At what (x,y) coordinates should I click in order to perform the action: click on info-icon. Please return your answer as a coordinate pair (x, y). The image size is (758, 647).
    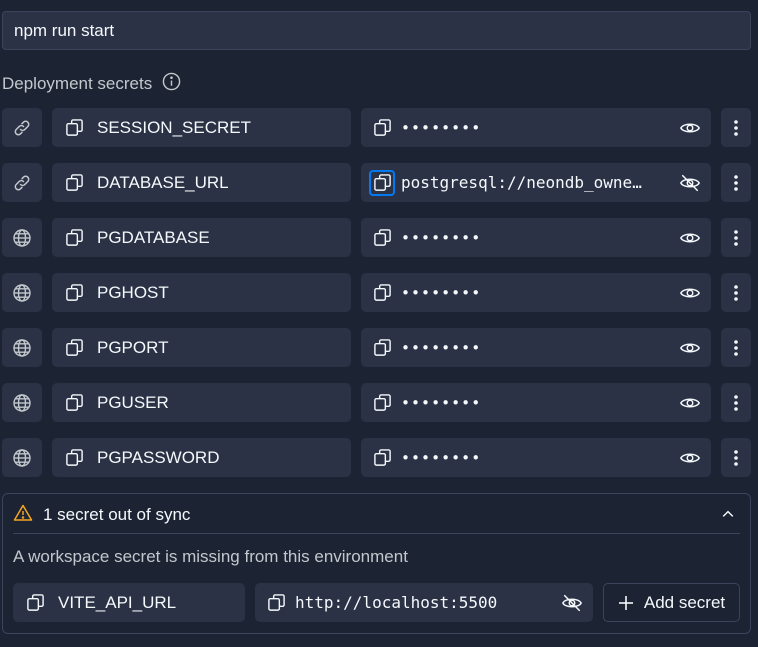
    Looking at the image, I should click on (171, 84).